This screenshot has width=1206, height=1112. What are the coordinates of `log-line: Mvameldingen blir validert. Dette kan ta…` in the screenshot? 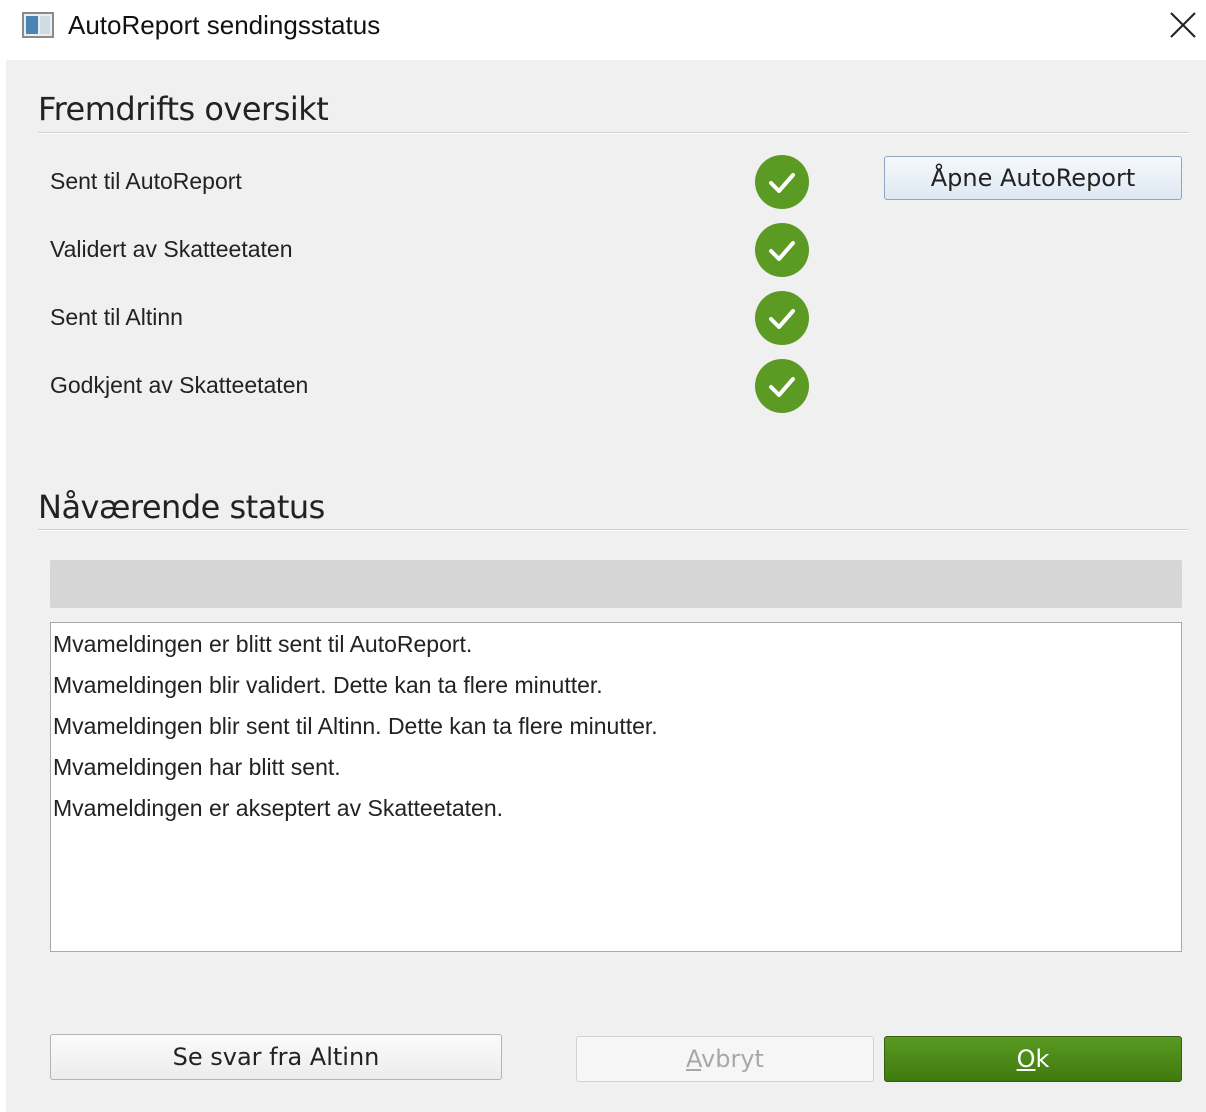 It's located at (328, 685).